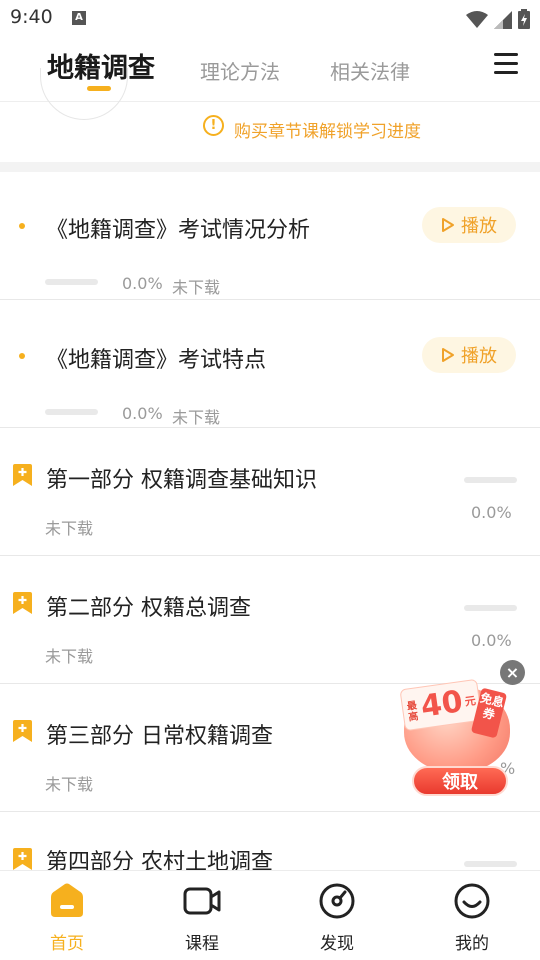 The image size is (540, 960). Describe the element at coordinates (31, 17) in the screenshot. I see `status-time: 9:40` at that location.